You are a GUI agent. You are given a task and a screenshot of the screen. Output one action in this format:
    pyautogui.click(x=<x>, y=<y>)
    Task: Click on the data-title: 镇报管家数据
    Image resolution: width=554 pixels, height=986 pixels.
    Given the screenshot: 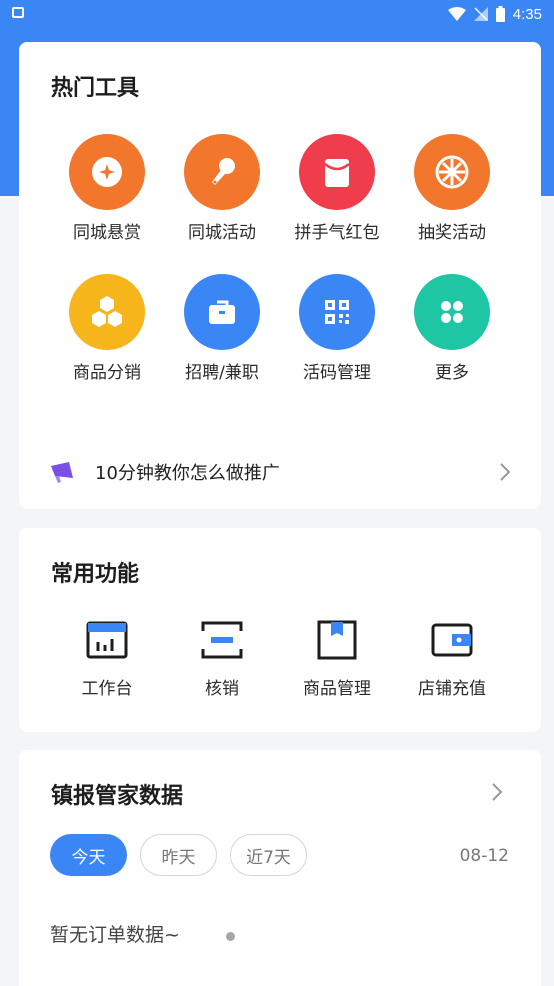 What is the action you would take?
    pyautogui.click(x=117, y=796)
    